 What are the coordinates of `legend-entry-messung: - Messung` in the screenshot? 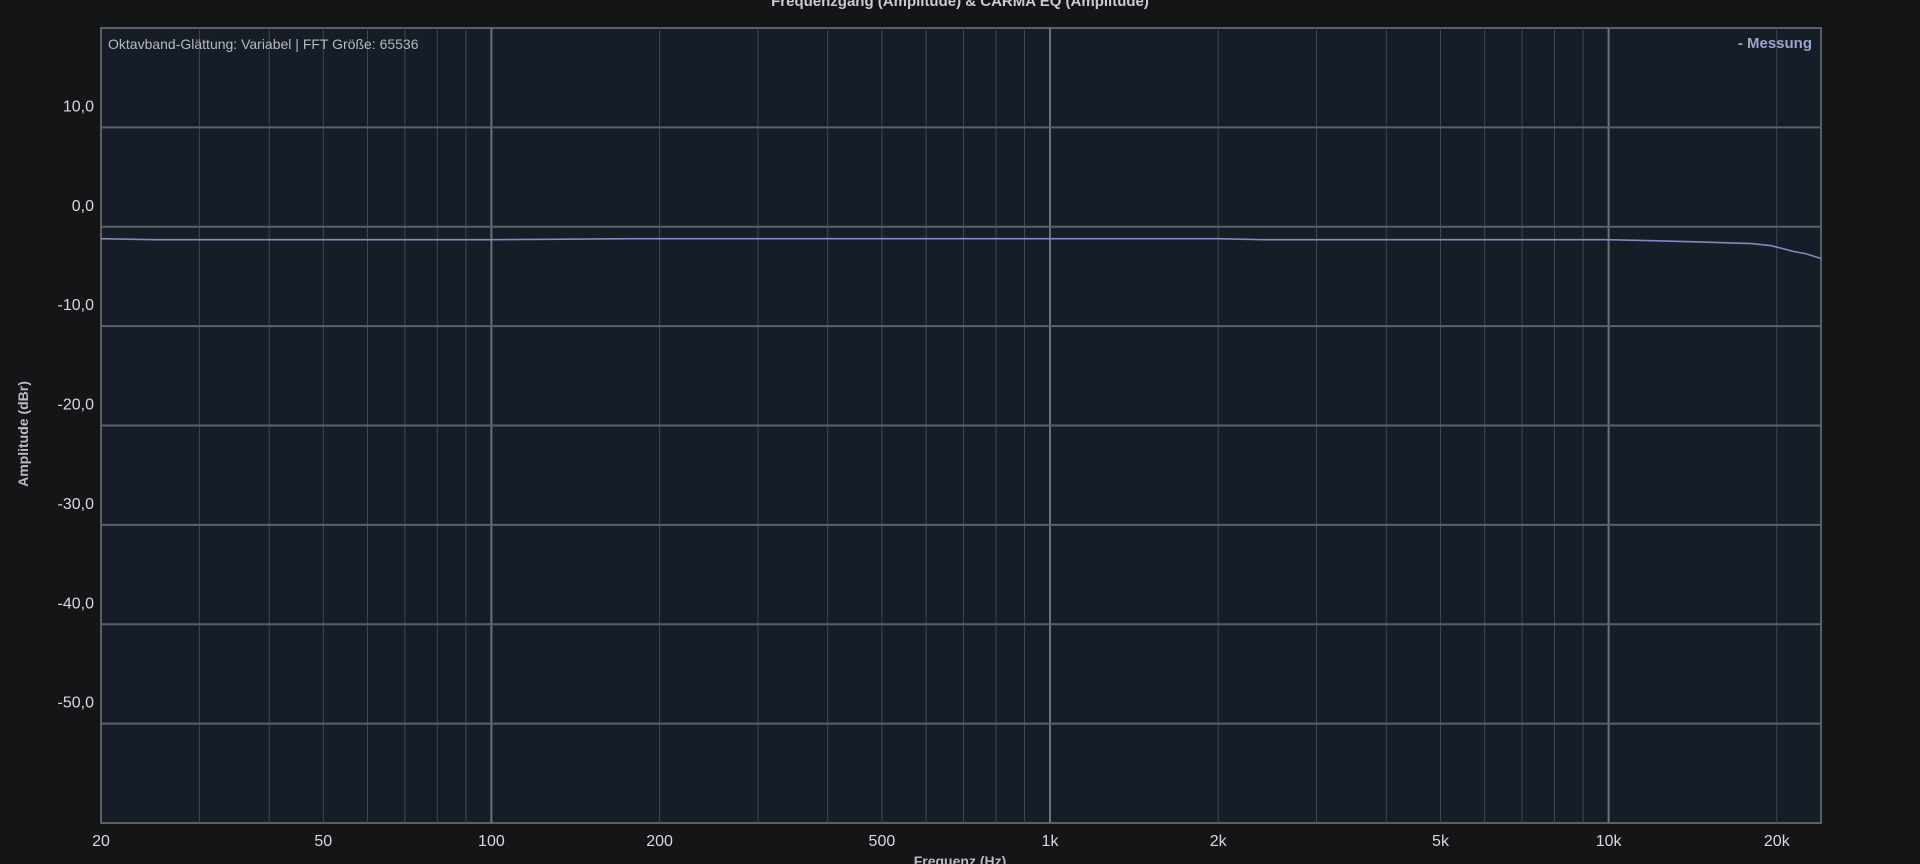 It's located at (1775, 43).